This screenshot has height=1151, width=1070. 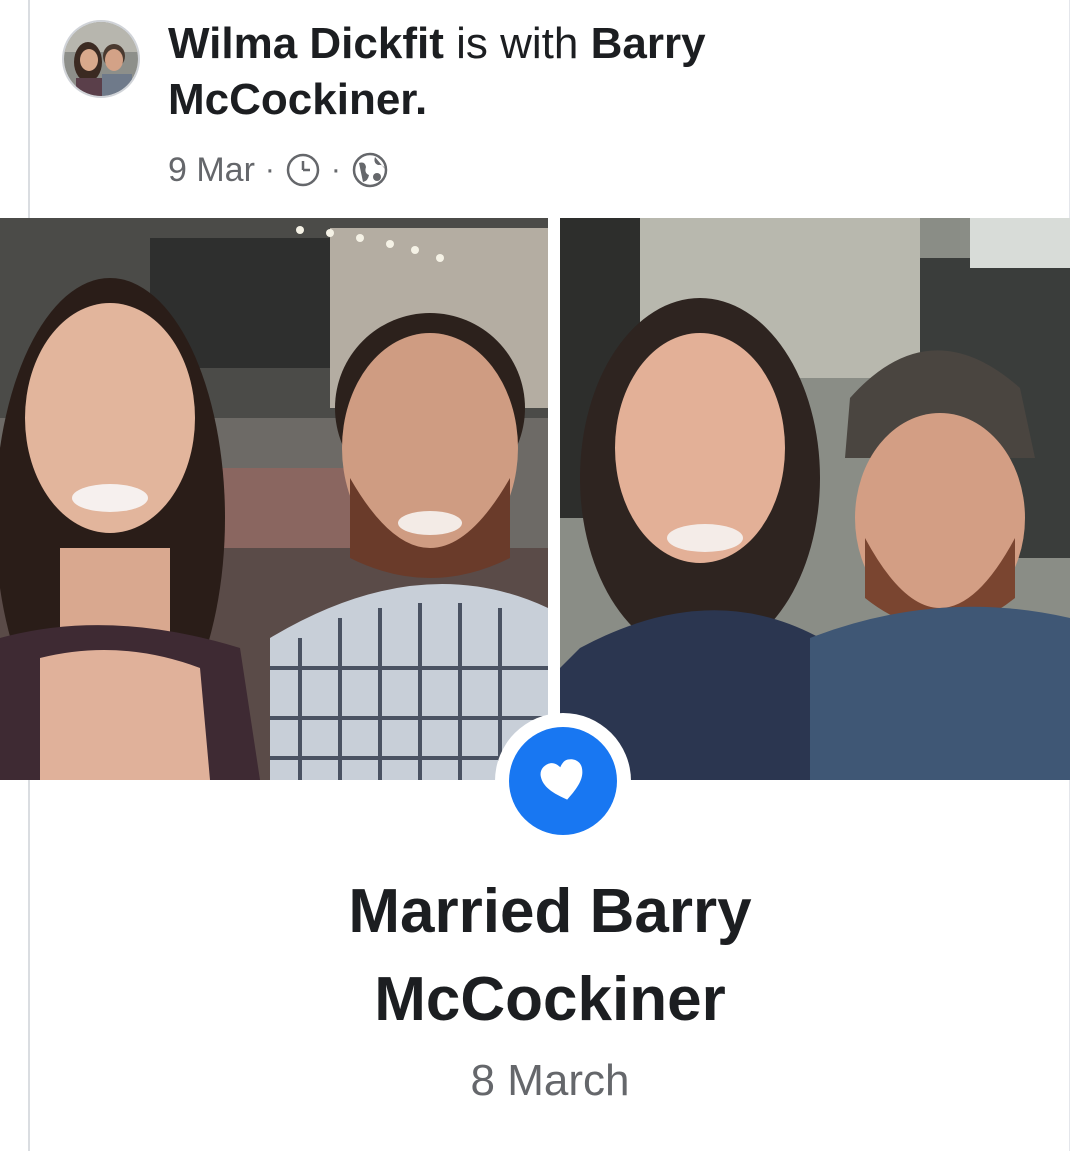 I want to click on heart-icon, so click(x=563, y=781).